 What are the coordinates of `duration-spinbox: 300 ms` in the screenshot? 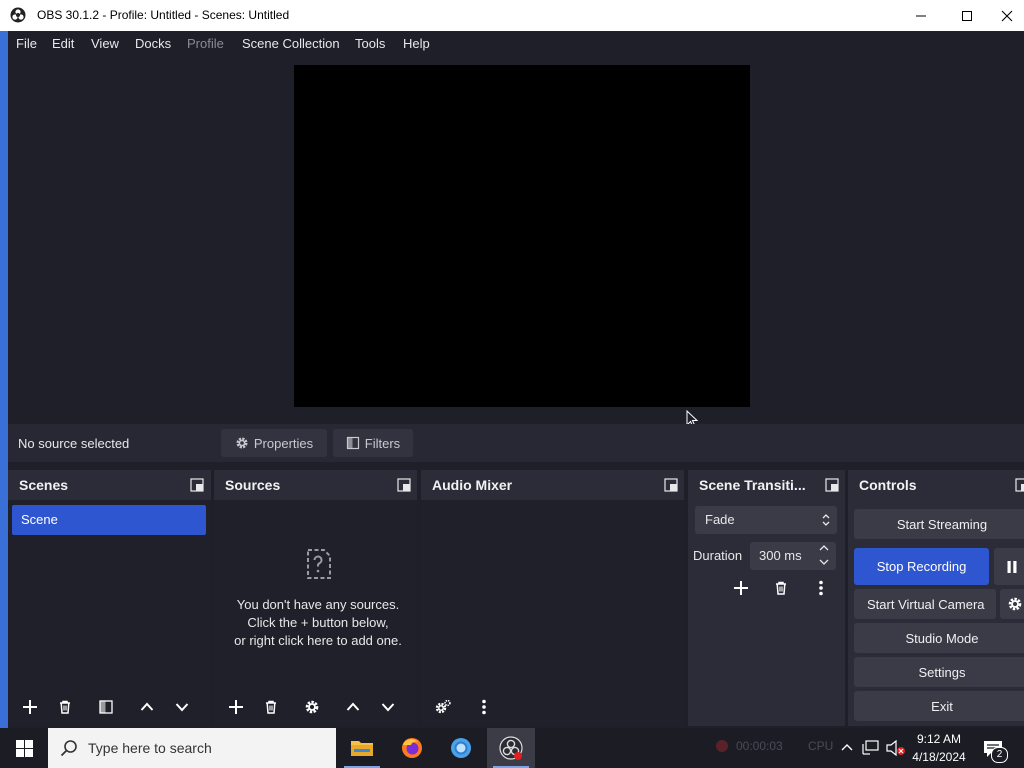 It's located at (793, 556).